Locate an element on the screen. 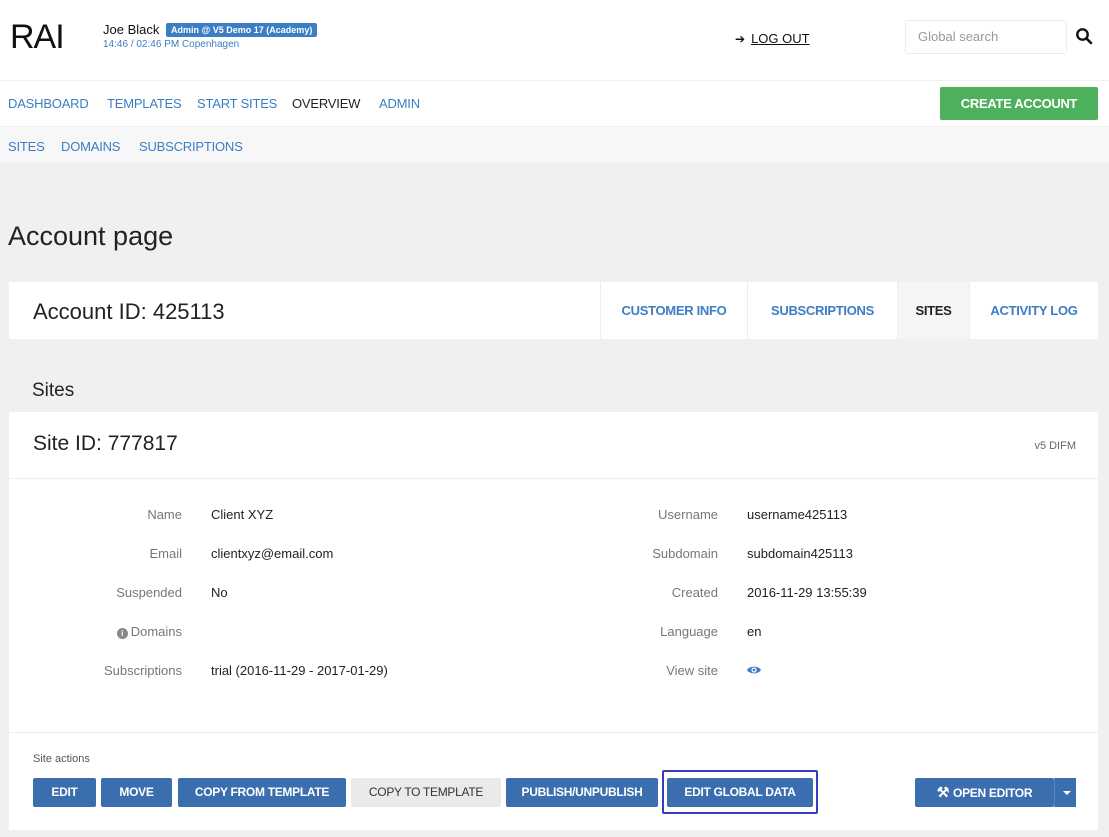  site-actions-label: Site actions is located at coordinates (61, 759).